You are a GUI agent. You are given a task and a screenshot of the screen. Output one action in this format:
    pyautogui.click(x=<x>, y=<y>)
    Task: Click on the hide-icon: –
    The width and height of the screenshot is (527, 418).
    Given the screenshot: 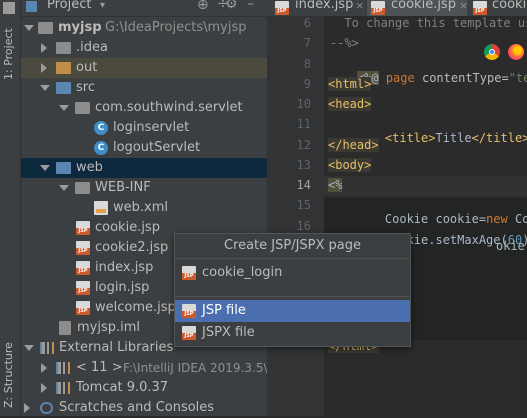 What is the action you would take?
    pyautogui.click(x=250, y=6)
    